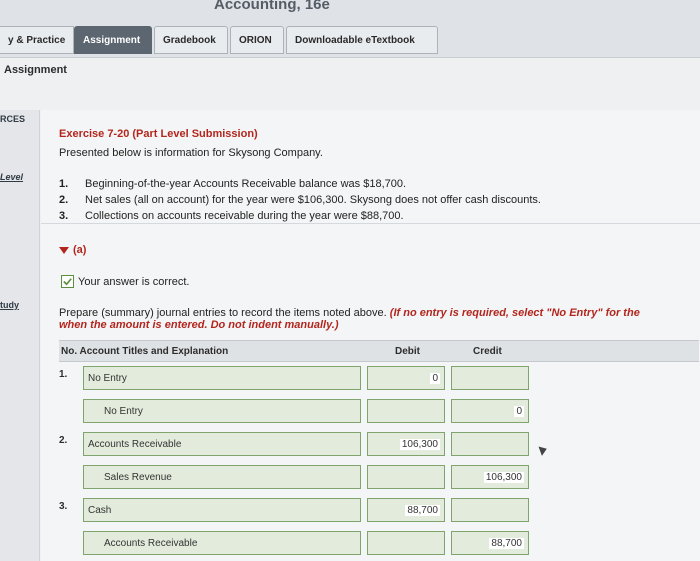  I want to click on window-title-strip: Accounting, 16e, so click(350, 9).